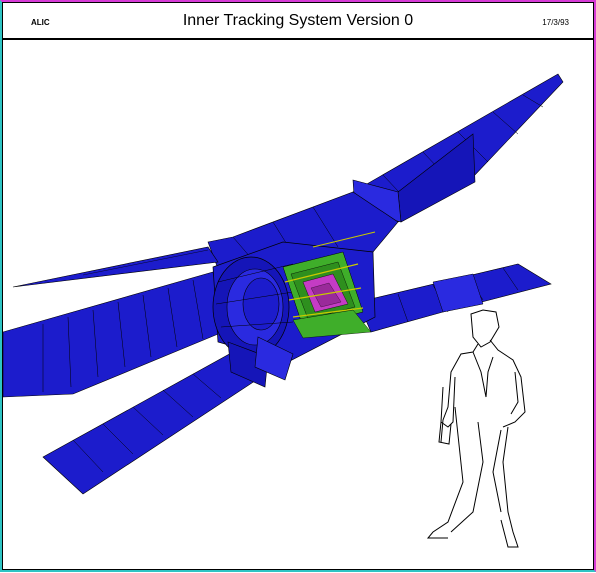  What do you see at coordinates (454, 298) in the screenshot?
I see `right-lower-arm` at bounding box center [454, 298].